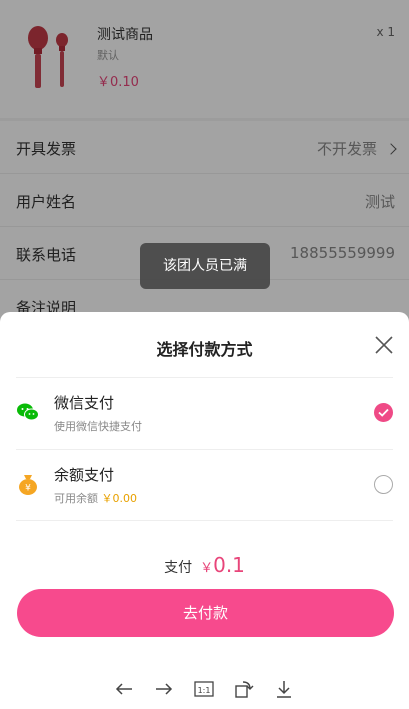 The width and height of the screenshot is (409, 709). I want to click on svg-text: 1:1, so click(204, 690).